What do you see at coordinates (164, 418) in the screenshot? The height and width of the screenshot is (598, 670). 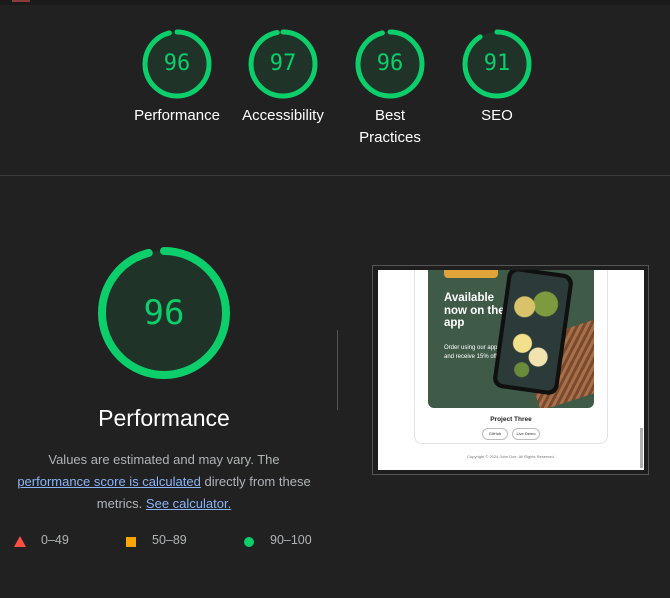 I see `performance-title: Performance` at bounding box center [164, 418].